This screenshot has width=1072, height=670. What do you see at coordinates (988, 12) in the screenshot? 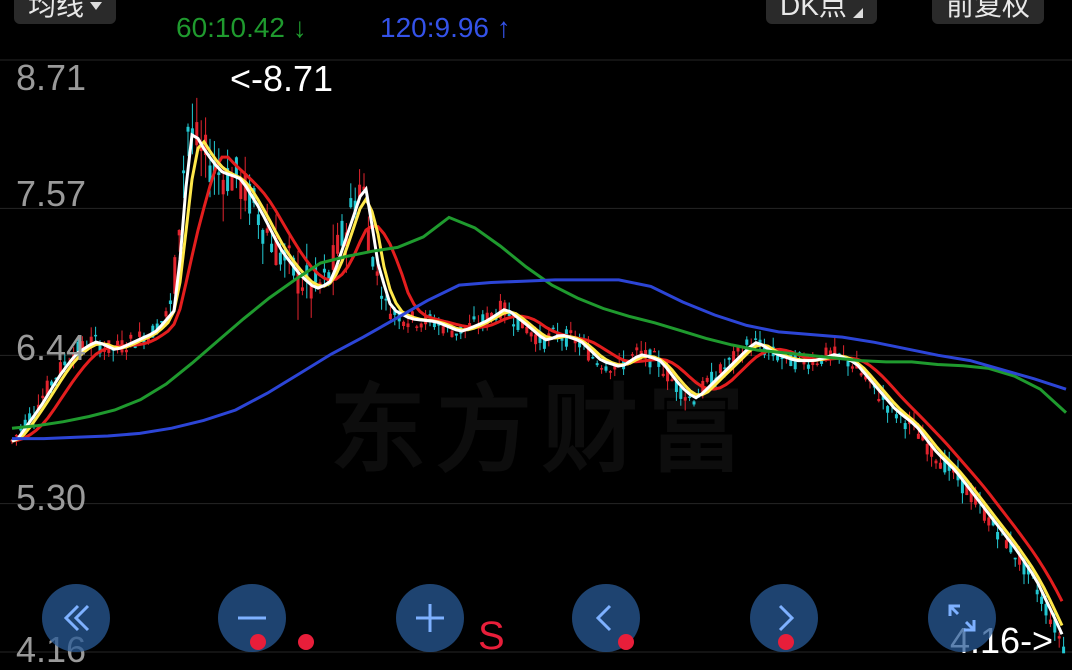
I see `adjust-selector: 前复权` at bounding box center [988, 12].